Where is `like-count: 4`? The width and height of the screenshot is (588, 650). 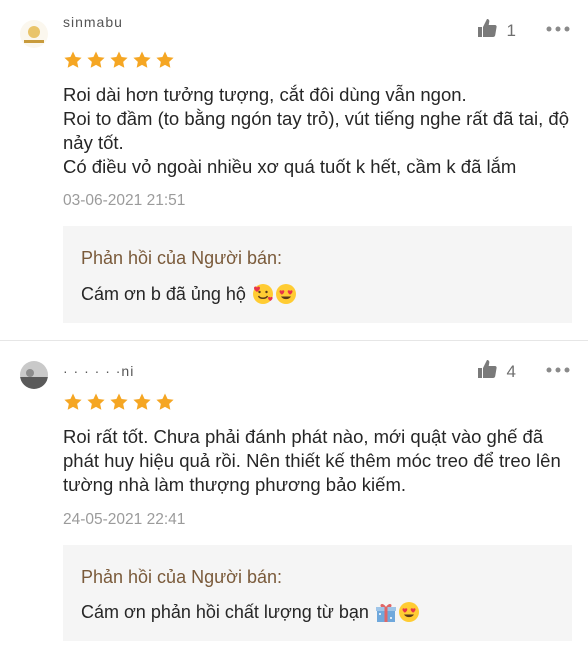
like-count: 4 is located at coordinates (511, 371).